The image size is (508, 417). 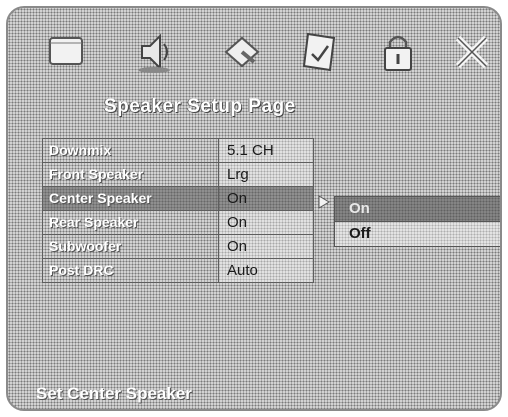 I want to click on menu-row-label: Center Speaker, so click(x=131, y=198).